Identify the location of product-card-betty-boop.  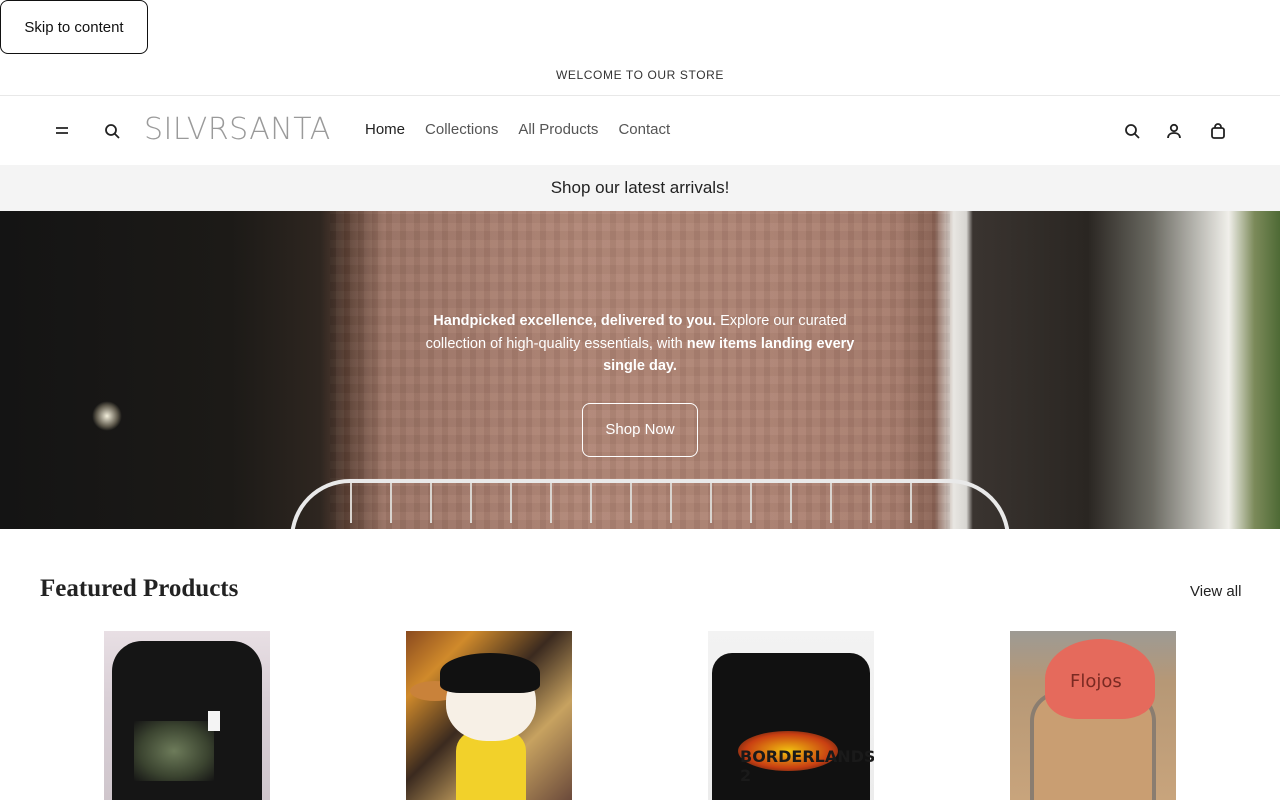
(489, 715).